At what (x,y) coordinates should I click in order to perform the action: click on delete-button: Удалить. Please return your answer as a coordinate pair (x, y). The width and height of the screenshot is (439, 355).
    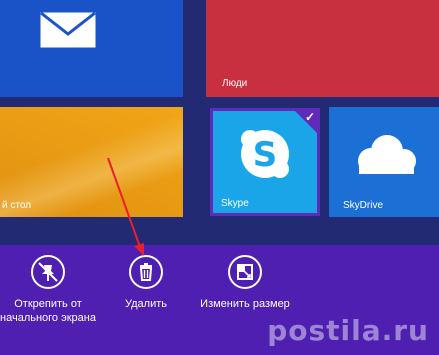
    Looking at the image, I should click on (146, 283).